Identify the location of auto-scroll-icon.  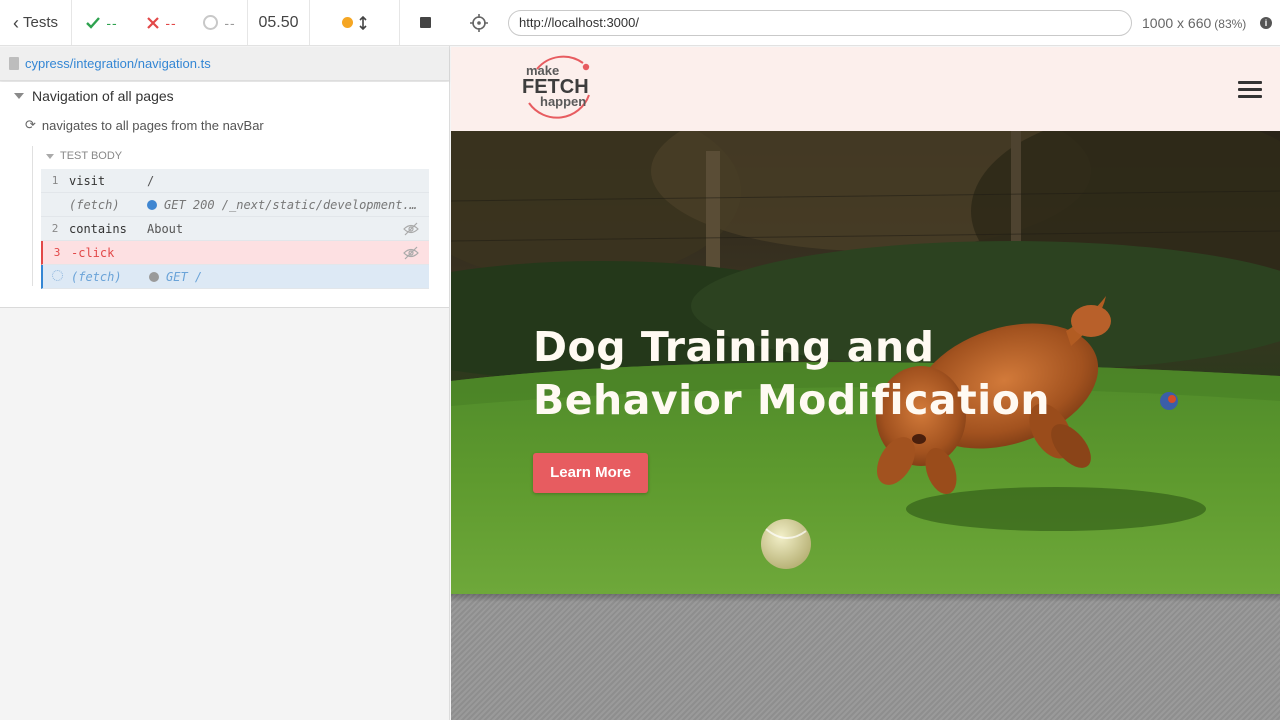
(363, 22).